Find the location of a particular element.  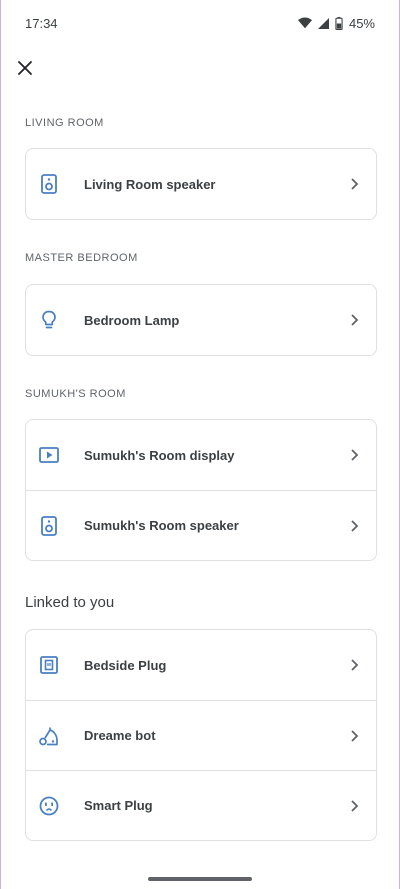

close-button is located at coordinates (25, 68).